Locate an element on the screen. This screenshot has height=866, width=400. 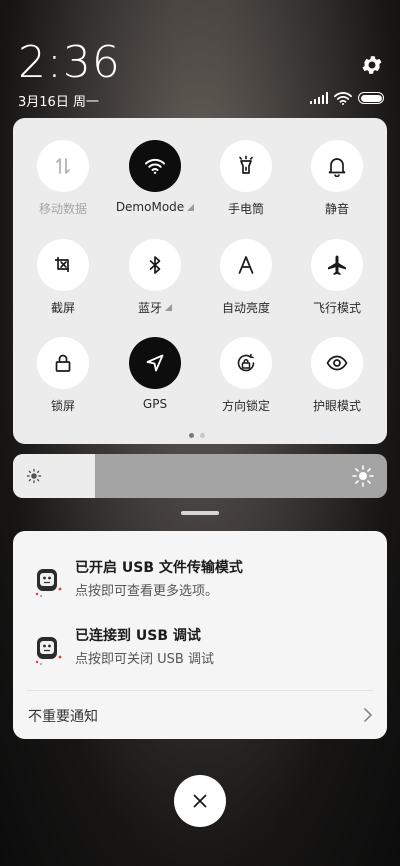
divider is located at coordinates (200, 690).